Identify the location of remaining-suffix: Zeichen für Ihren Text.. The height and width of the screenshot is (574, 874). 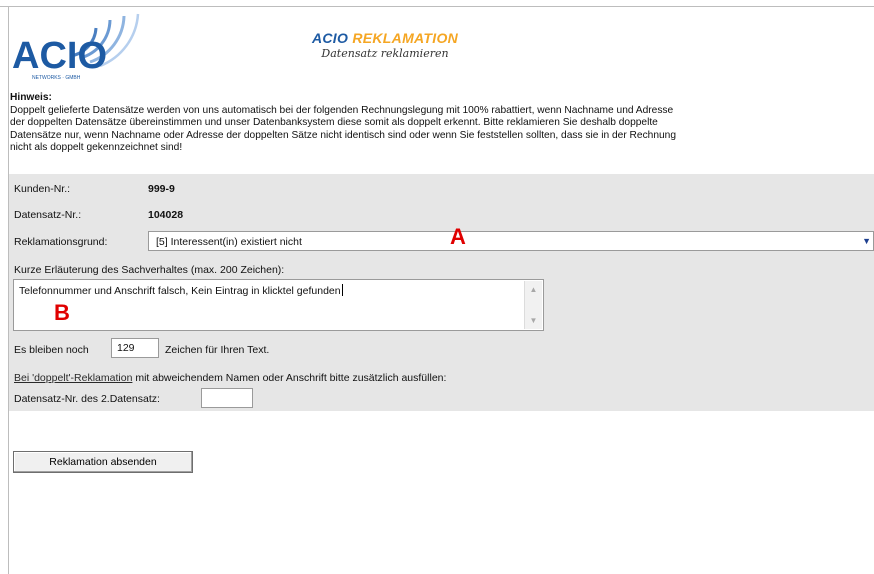
(217, 350).